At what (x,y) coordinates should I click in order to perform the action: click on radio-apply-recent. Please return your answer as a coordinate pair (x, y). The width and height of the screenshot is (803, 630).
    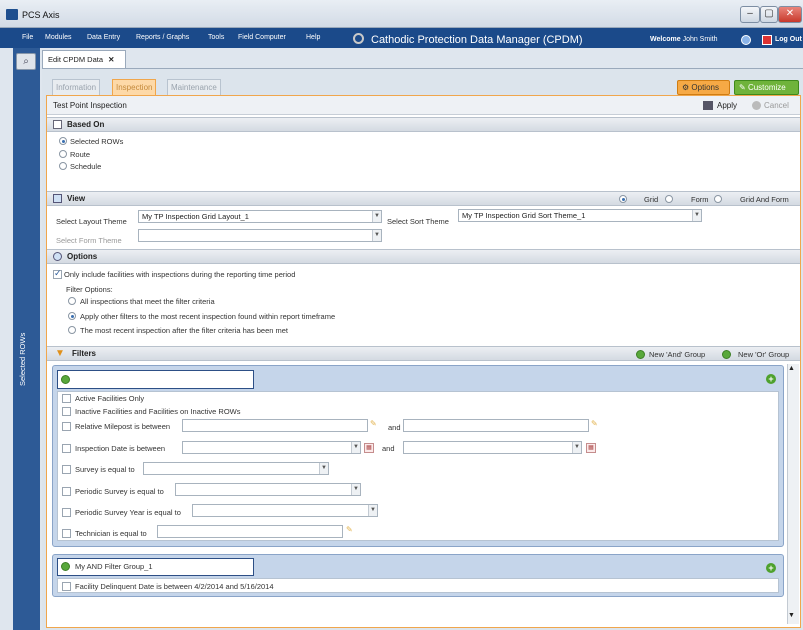
    Looking at the image, I should click on (72, 316).